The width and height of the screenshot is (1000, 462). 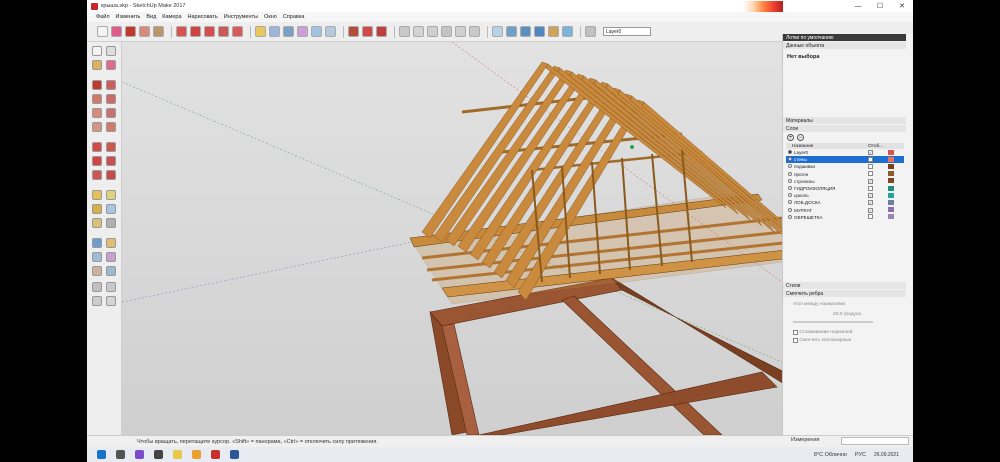 What do you see at coordinates (97, 65) in the screenshot?
I see `paint-bucket-icon` at bounding box center [97, 65].